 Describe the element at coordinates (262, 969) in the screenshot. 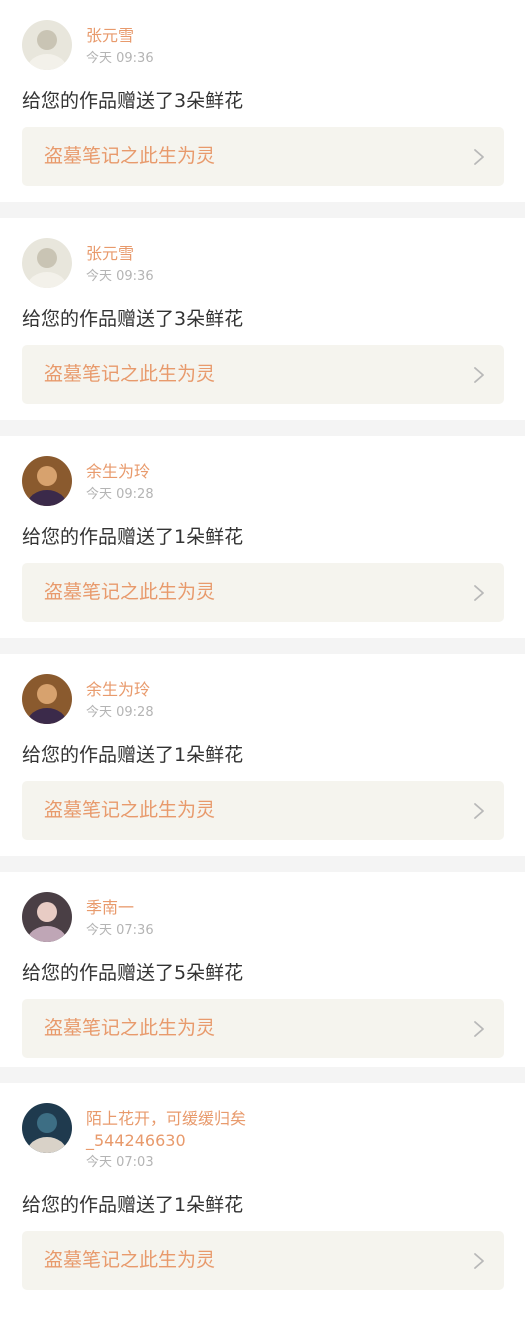

I see `notification-card: 季南一今天 07:36 给您的作品赠送了5朵鲜花 盗墓笔记之此生为灵` at that location.